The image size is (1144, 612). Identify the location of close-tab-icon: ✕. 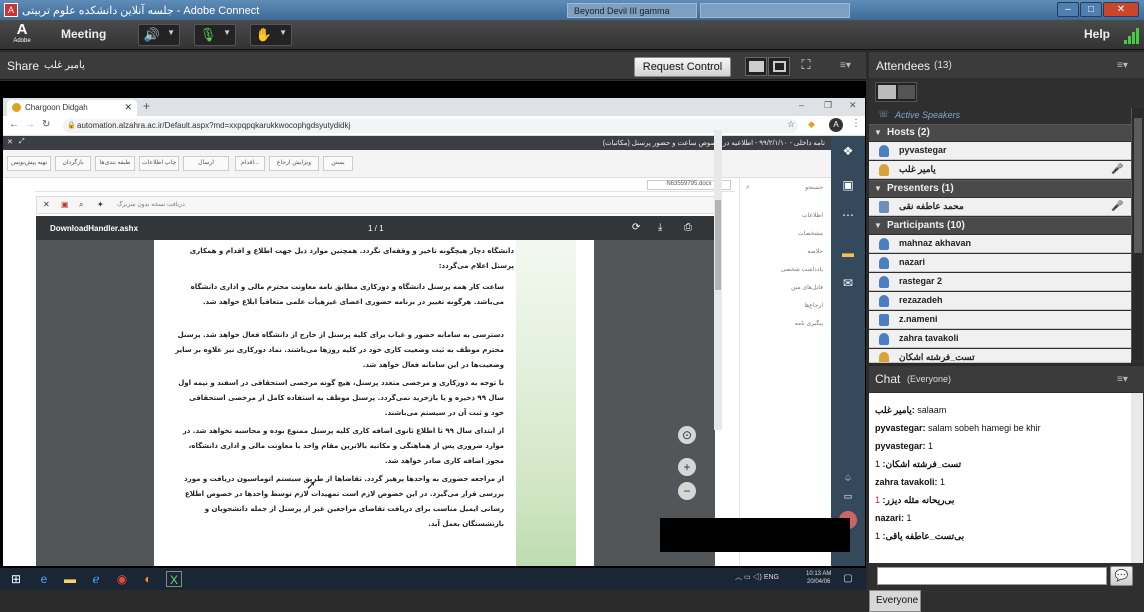
(128, 107).